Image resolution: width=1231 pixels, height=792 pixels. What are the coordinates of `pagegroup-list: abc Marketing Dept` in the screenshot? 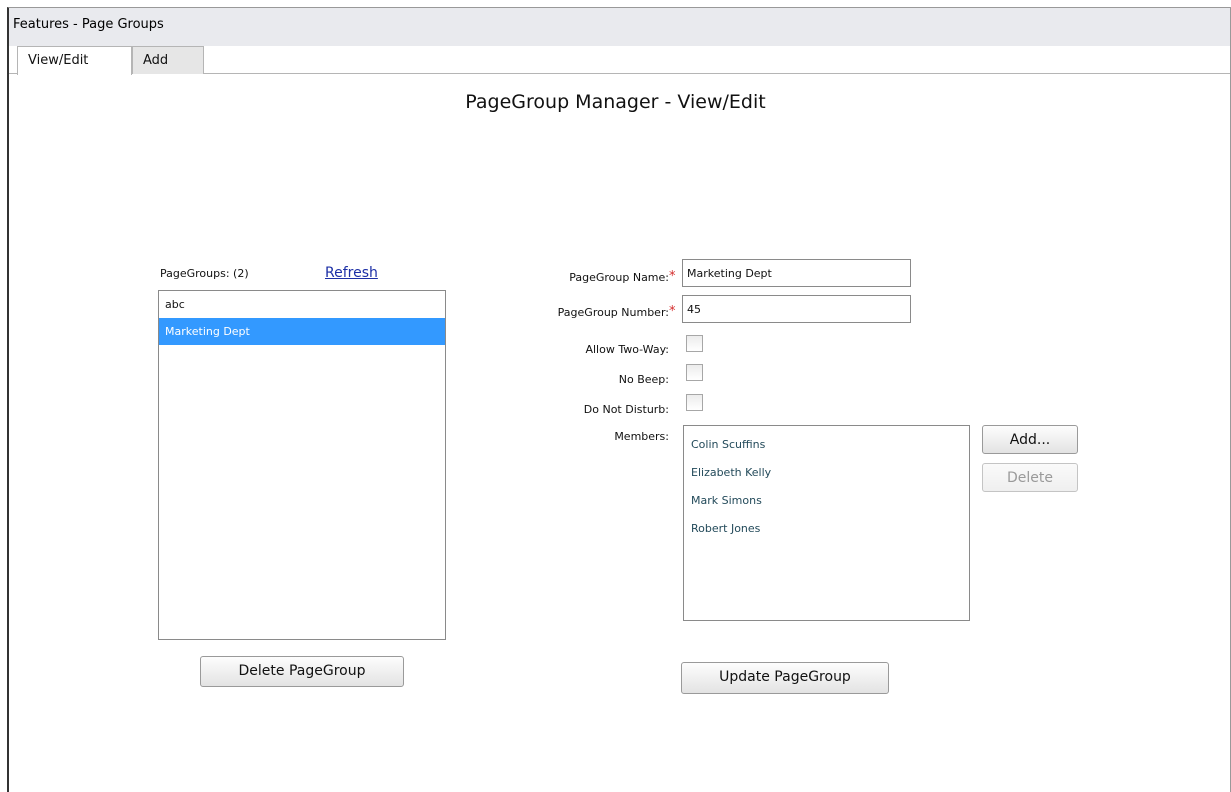 It's located at (302, 465).